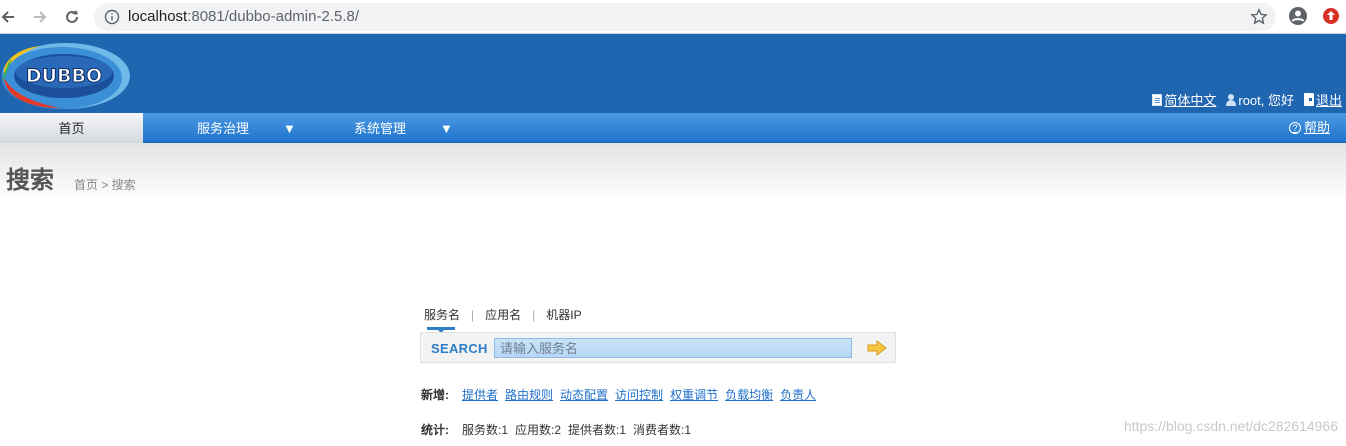 The image size is (1346, 446). I want to click on menu-item-service-governance: 服务治理, so click(223, 128).